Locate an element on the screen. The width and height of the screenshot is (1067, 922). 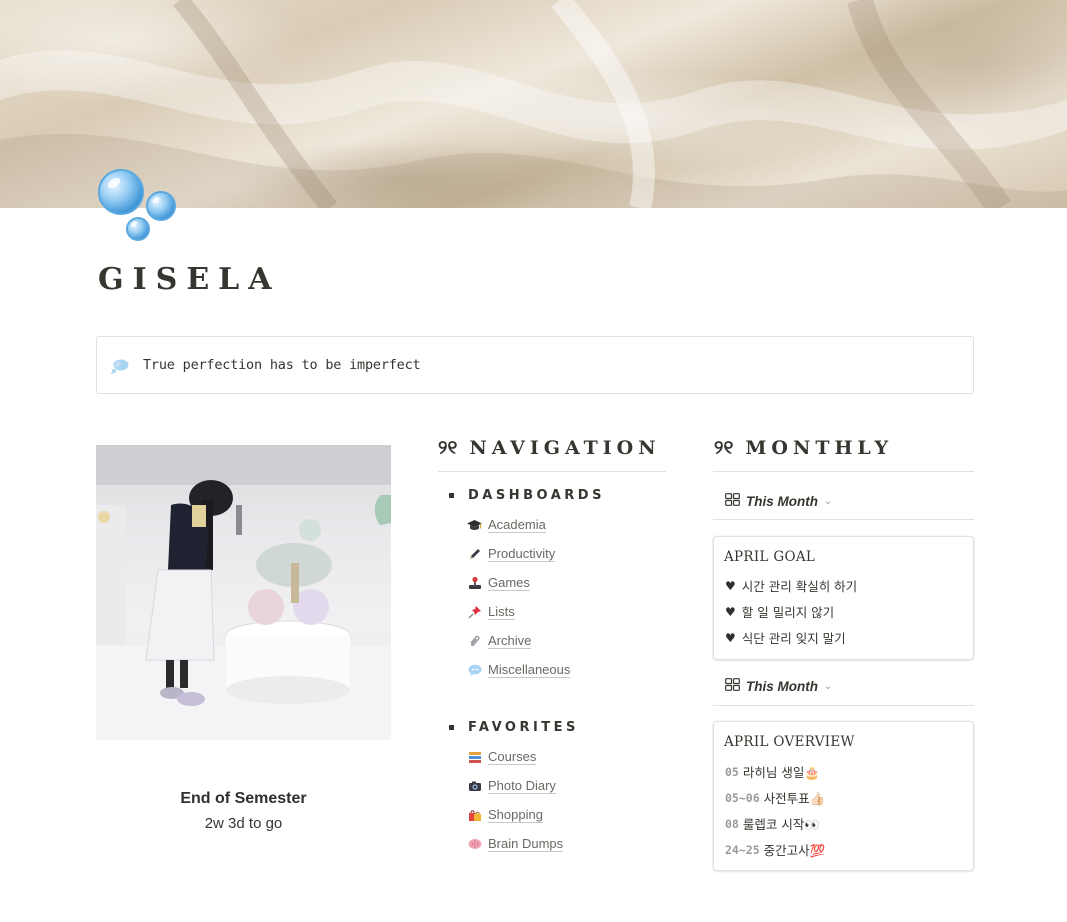
navigation-heading: ୨୧ NAVIGATION is located at coordinates (549, 448).